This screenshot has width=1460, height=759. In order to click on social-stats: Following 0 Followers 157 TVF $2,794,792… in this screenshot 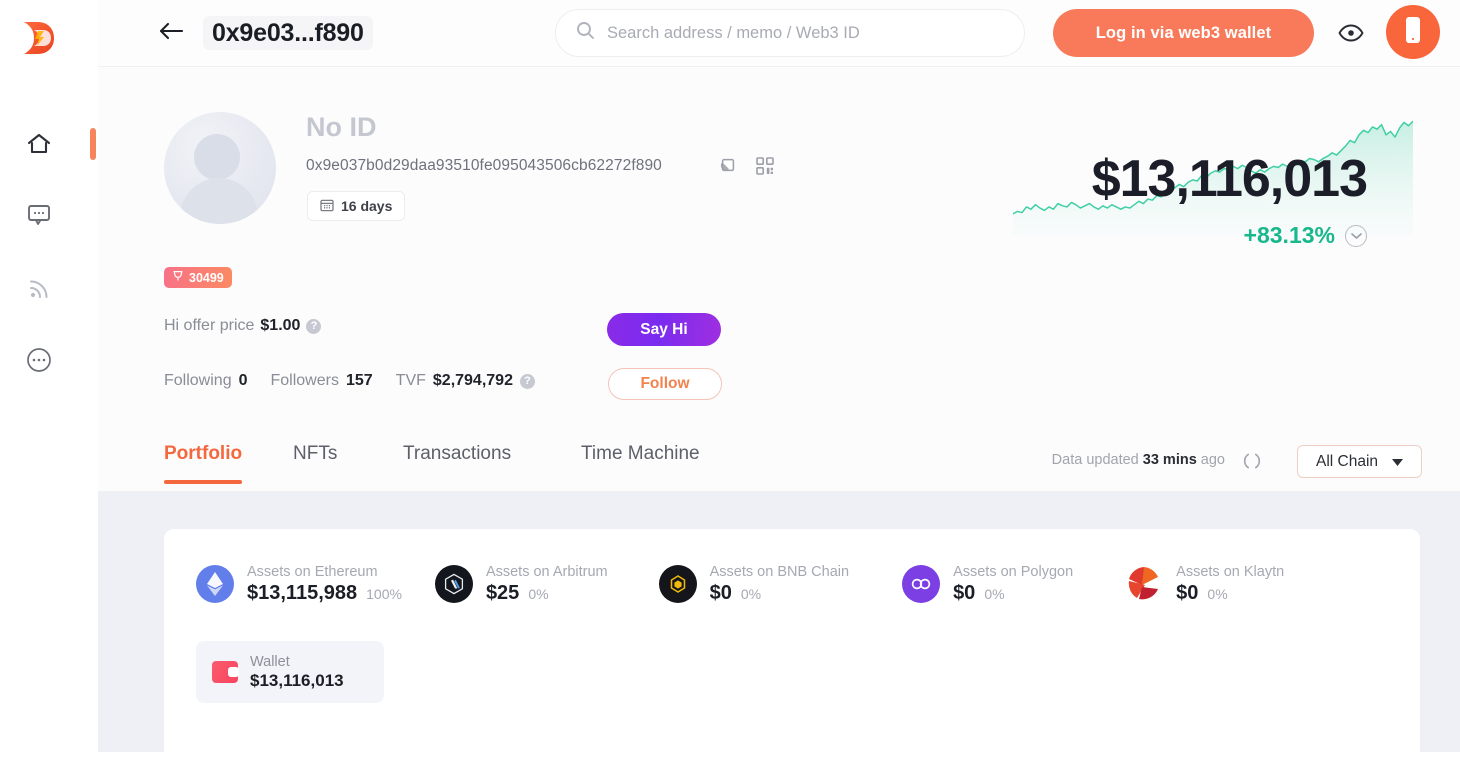, I will do `click(349, 381)`.